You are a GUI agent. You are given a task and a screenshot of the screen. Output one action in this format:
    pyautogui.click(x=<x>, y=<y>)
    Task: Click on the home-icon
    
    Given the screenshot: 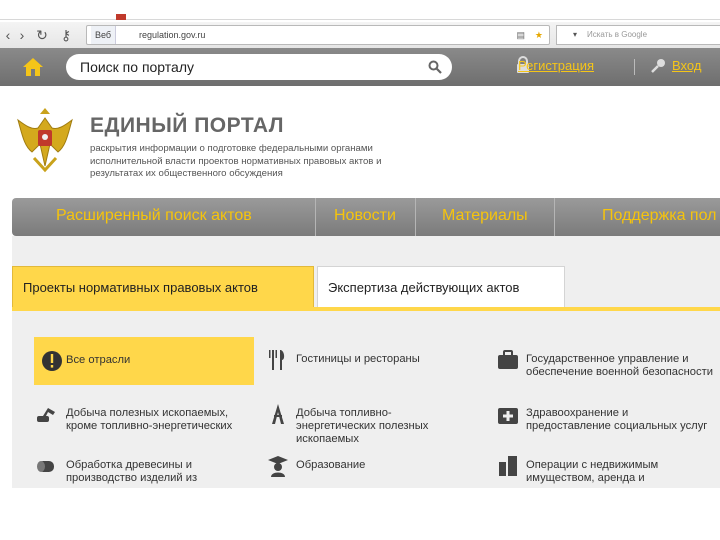 What is the action you would take?
    pyautogui.click(x=33, y=67)
    